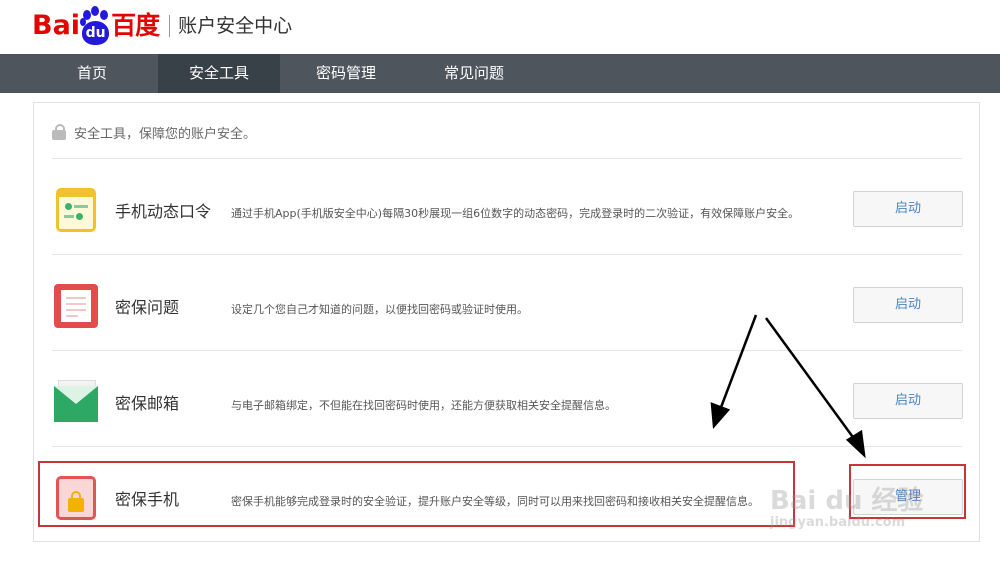  I want to click on header: Bai du 百度 账户安全中心, so click(500, 27).